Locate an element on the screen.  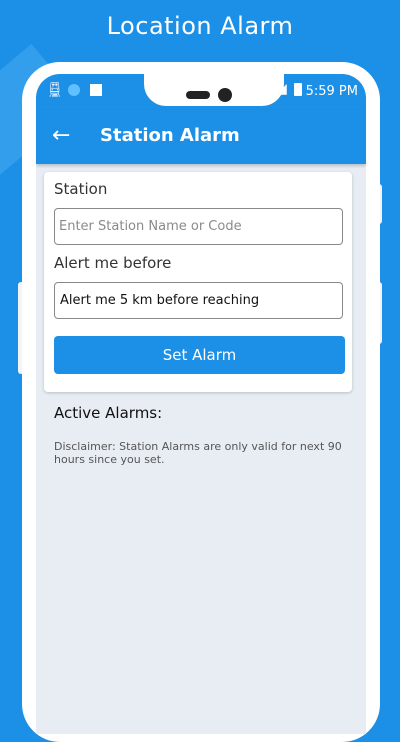
page-title: Station Alarm is located at coordinates (170, 135).